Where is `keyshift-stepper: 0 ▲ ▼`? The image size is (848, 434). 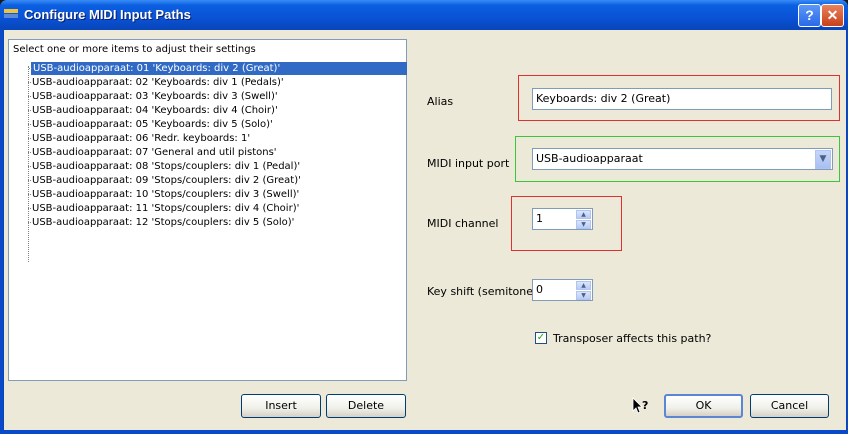
keyshift-stepper: 0 ▲ ▼ is located at coordinates (562, 290).